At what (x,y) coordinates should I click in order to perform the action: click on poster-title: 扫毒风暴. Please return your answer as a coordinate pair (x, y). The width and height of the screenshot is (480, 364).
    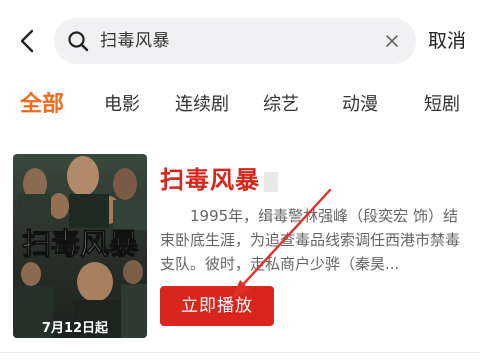
    Looking at the image, I should click on (80, 244).